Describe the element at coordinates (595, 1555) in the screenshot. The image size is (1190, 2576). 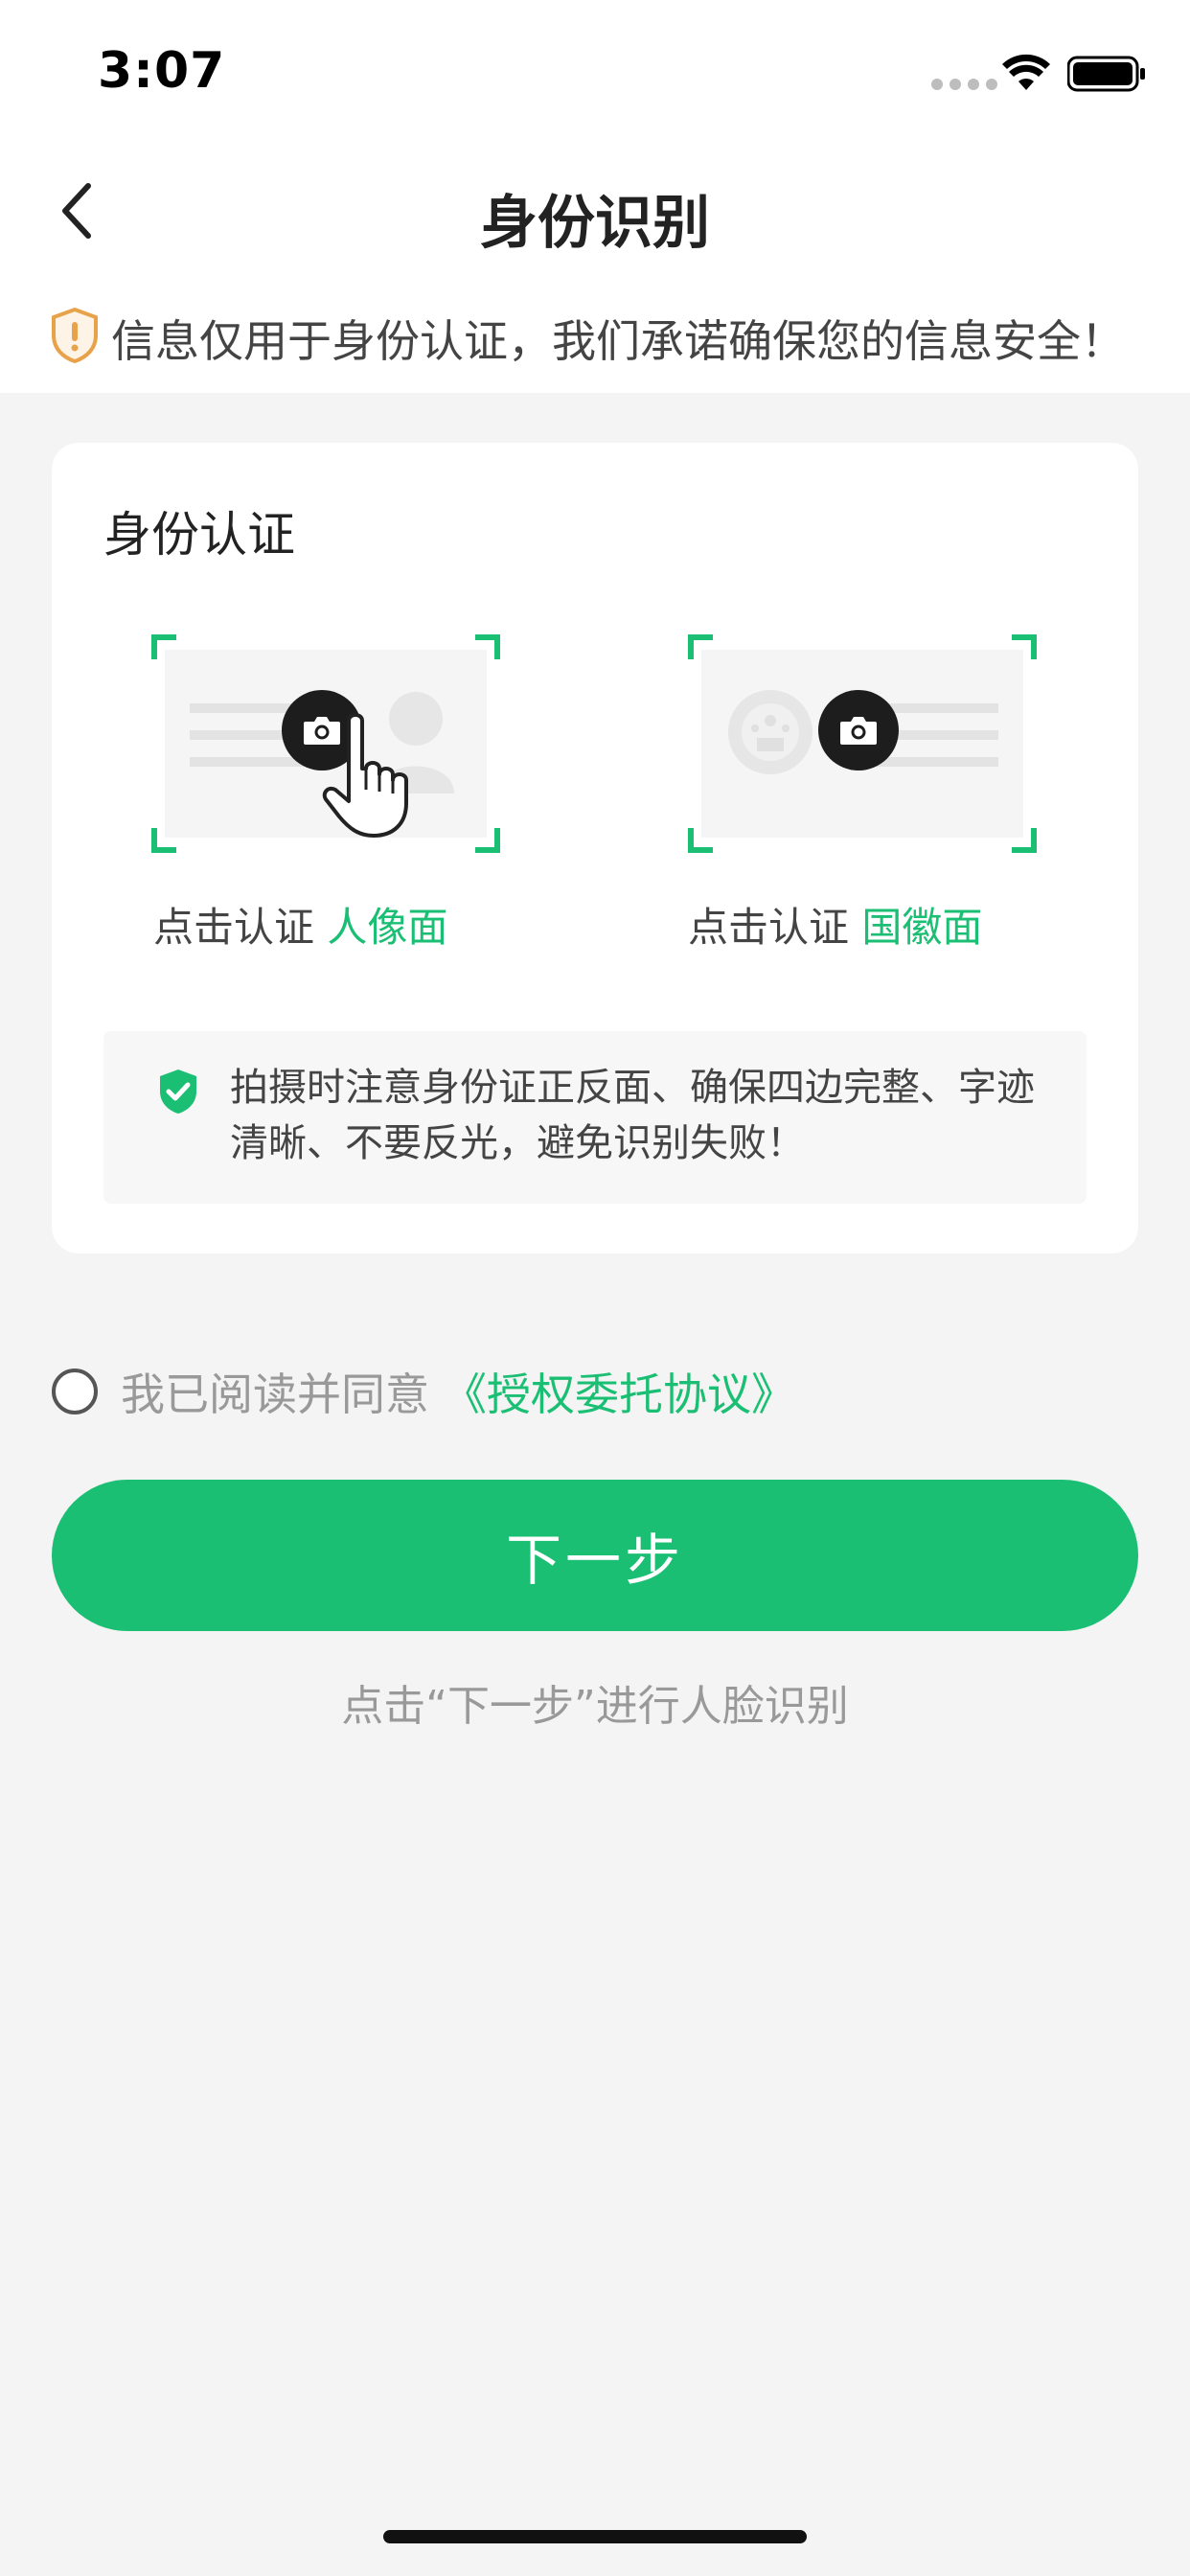
I see `next-button: 下一步` at that location.